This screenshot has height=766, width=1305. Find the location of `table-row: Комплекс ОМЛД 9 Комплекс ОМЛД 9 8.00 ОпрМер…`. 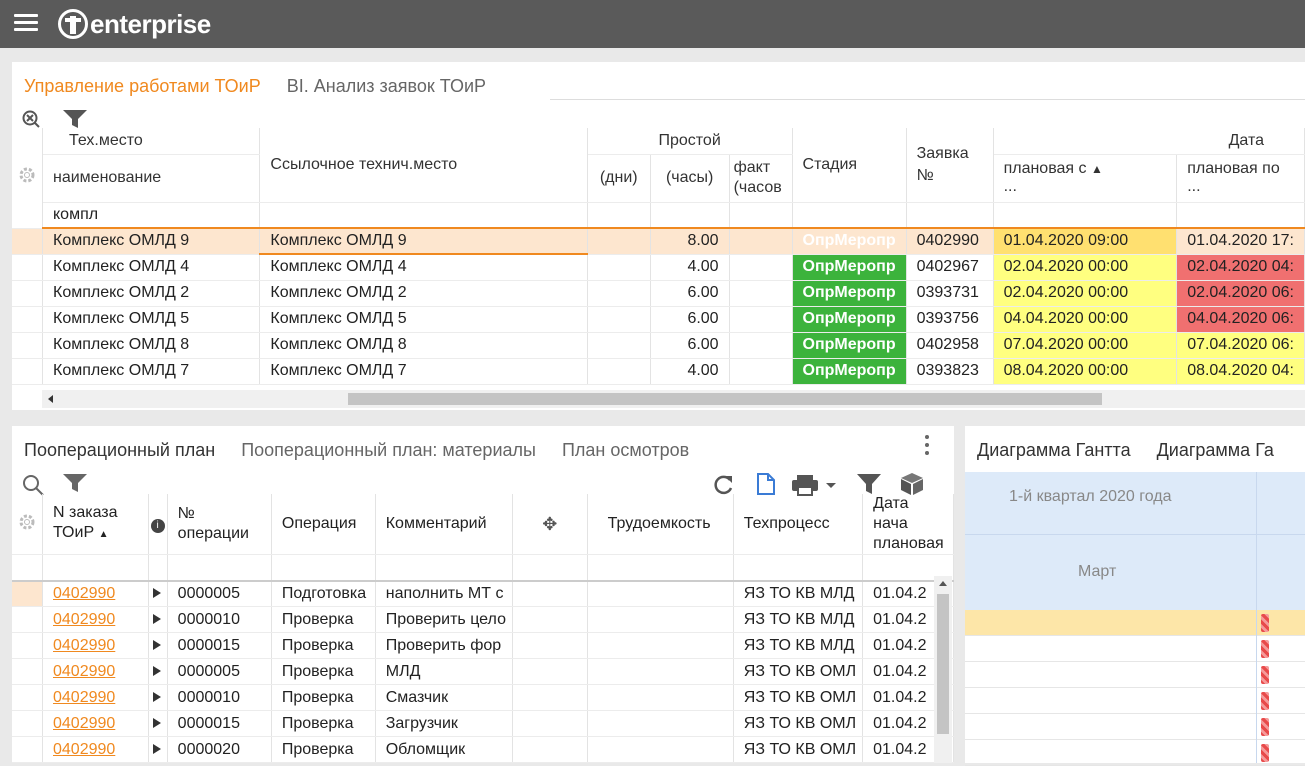

table-row: Комплекс ОМЛД 9 Комплекс ОМЛД 9 8.00 ОпрМер… is located at coordinates (658, 241).